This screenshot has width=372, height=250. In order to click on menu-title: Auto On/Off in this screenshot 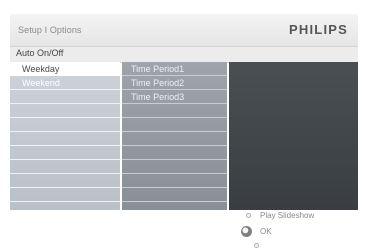, I will do `click(40, 53)`.